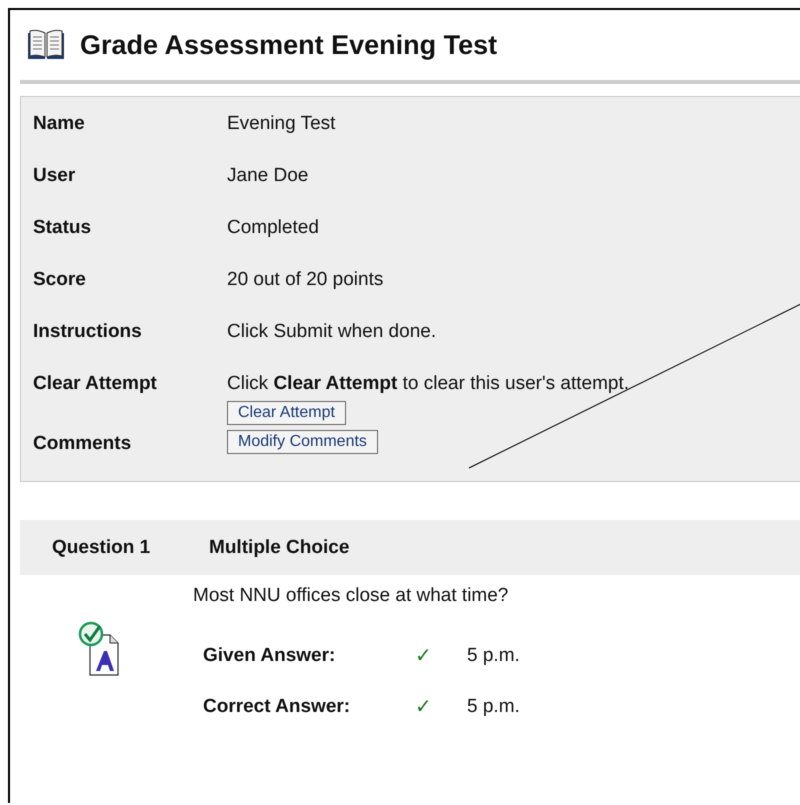  Describe the element at coordinates (62, 227) in the screenshot. I see `field-label: Status` at that location.